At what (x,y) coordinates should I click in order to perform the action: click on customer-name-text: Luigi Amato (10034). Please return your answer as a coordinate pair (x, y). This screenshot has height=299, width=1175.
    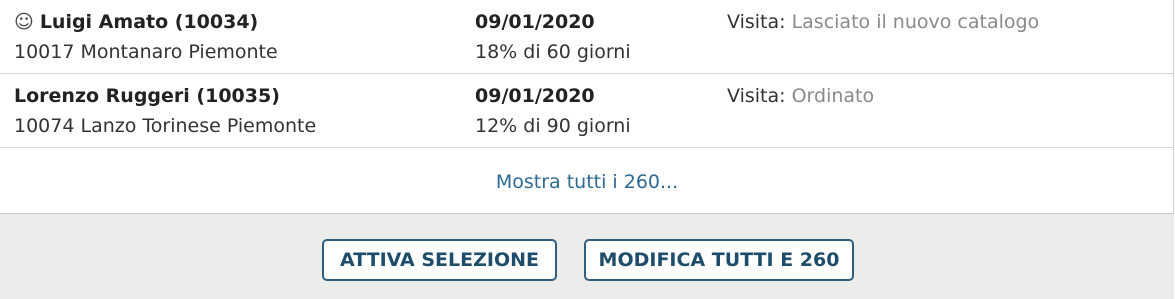
    Looking at the image, I should click on (149, 22).